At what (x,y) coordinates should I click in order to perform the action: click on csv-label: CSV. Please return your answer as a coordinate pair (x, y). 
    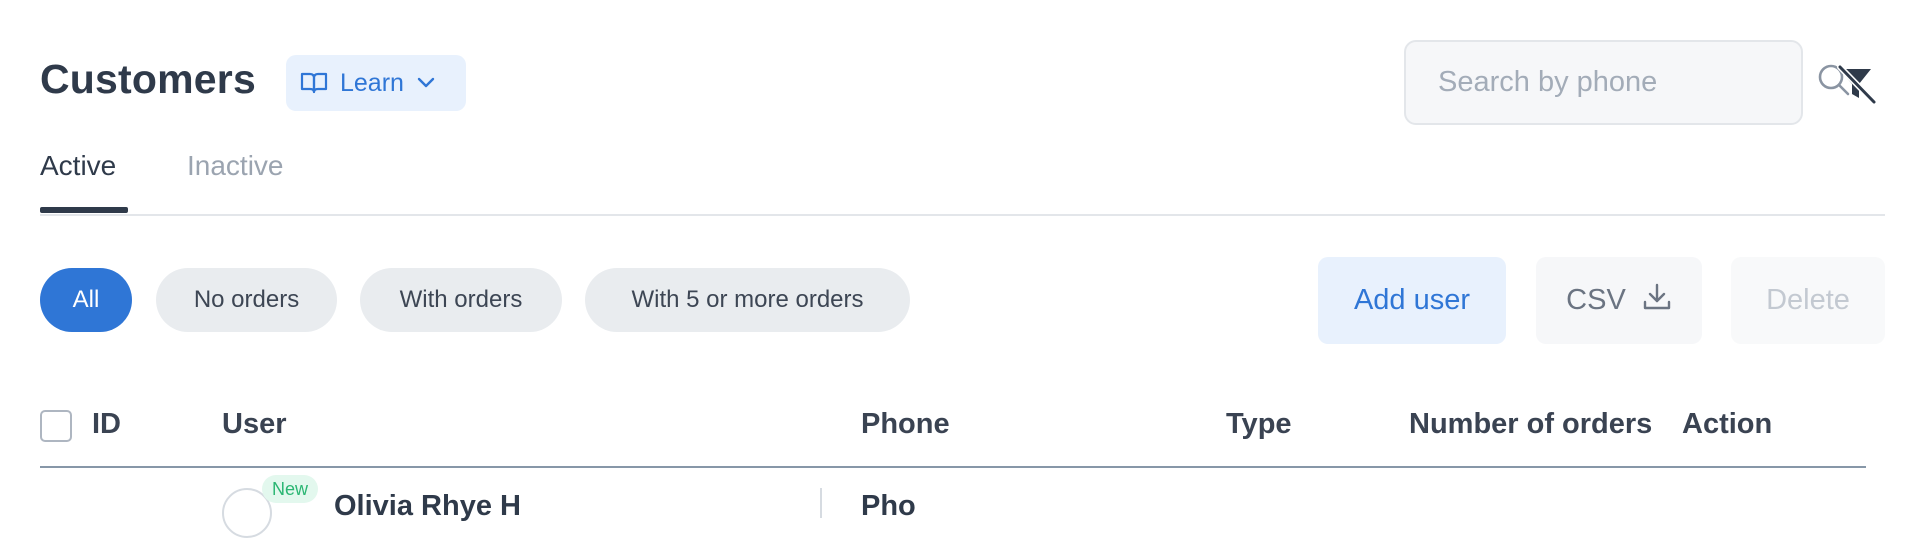
    Looking at the image, I should click on (1596, 300).